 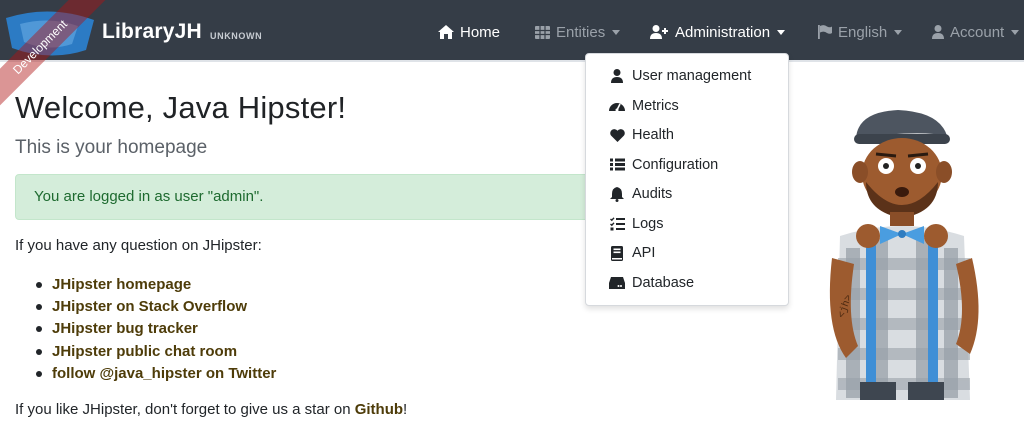 What do you see at coordinates (644, 253) in the screenshot?
I see `menu-item-label: API` at bounding box center [644, 253].